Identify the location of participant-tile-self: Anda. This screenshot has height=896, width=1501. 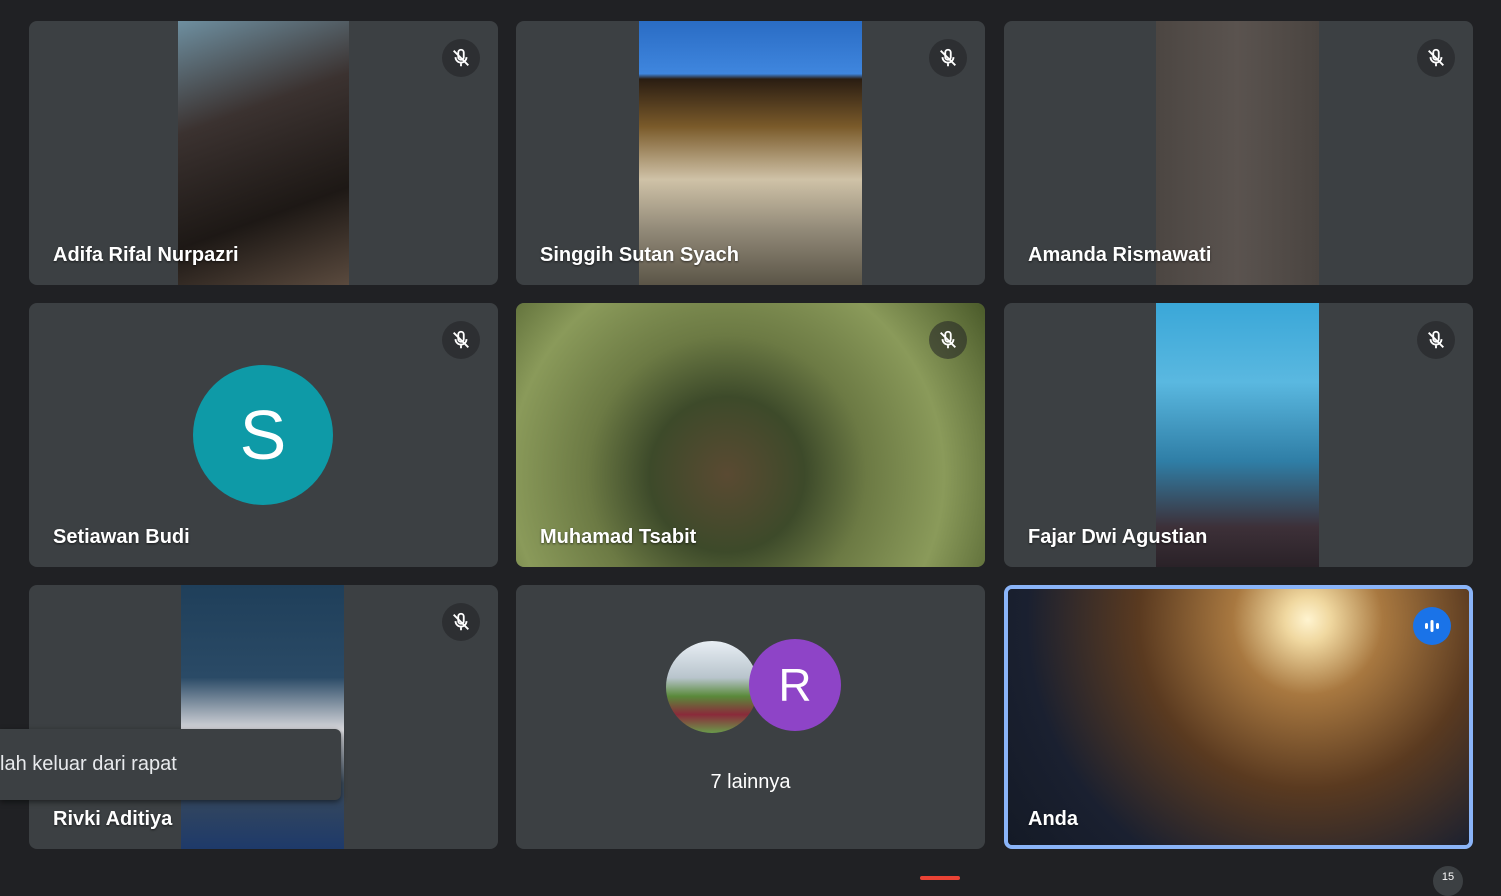
(1238, 717).